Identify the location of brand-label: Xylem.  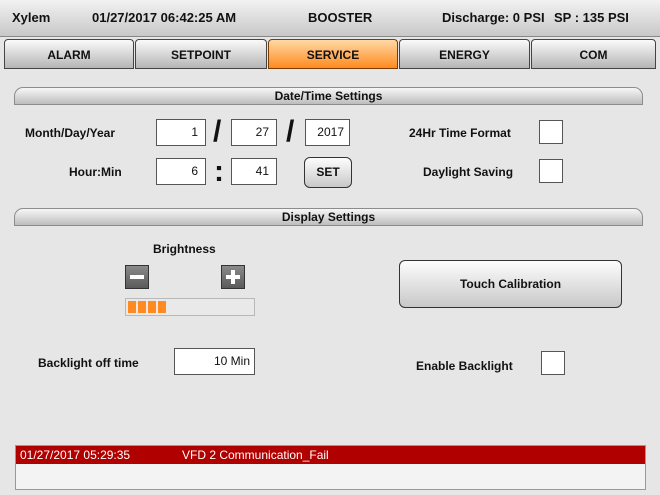
(31, 17).